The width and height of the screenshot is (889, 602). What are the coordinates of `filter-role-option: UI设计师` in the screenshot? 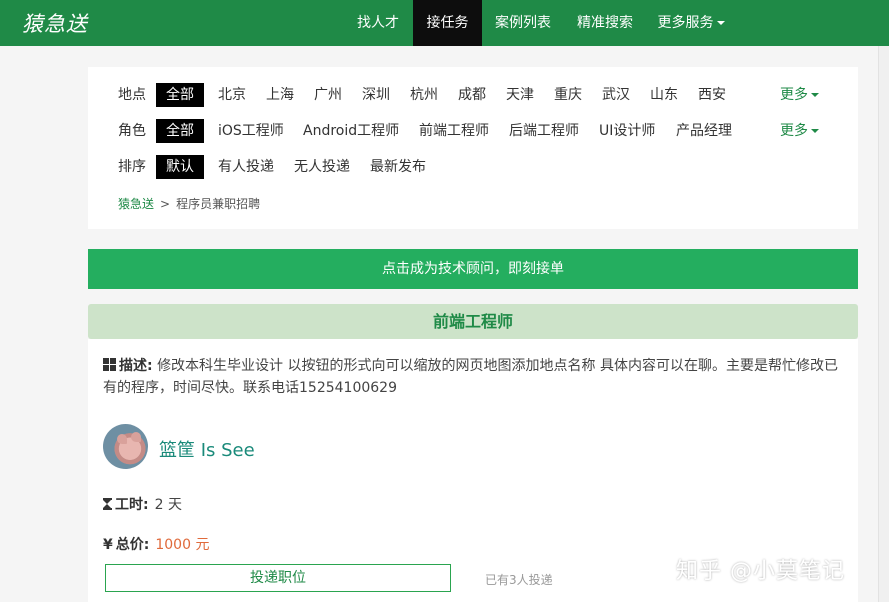 It's located at (627, 131).